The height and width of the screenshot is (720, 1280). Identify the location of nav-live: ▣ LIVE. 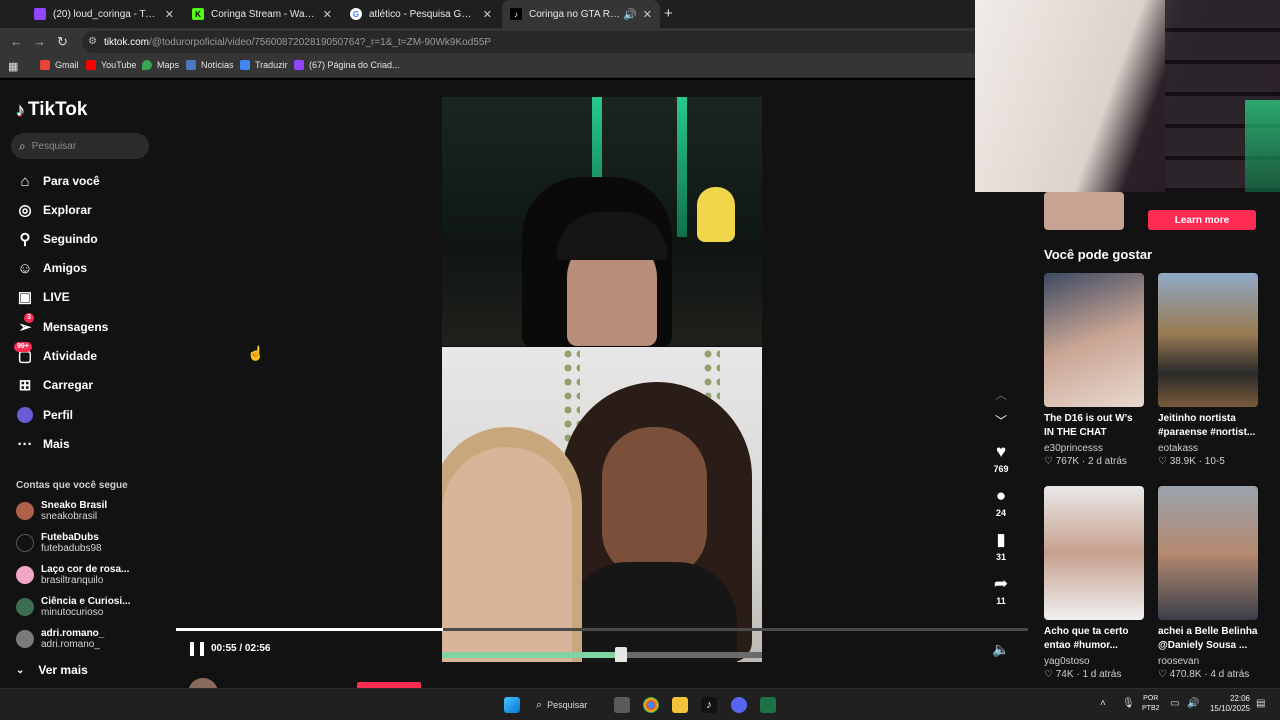
(43, 297).